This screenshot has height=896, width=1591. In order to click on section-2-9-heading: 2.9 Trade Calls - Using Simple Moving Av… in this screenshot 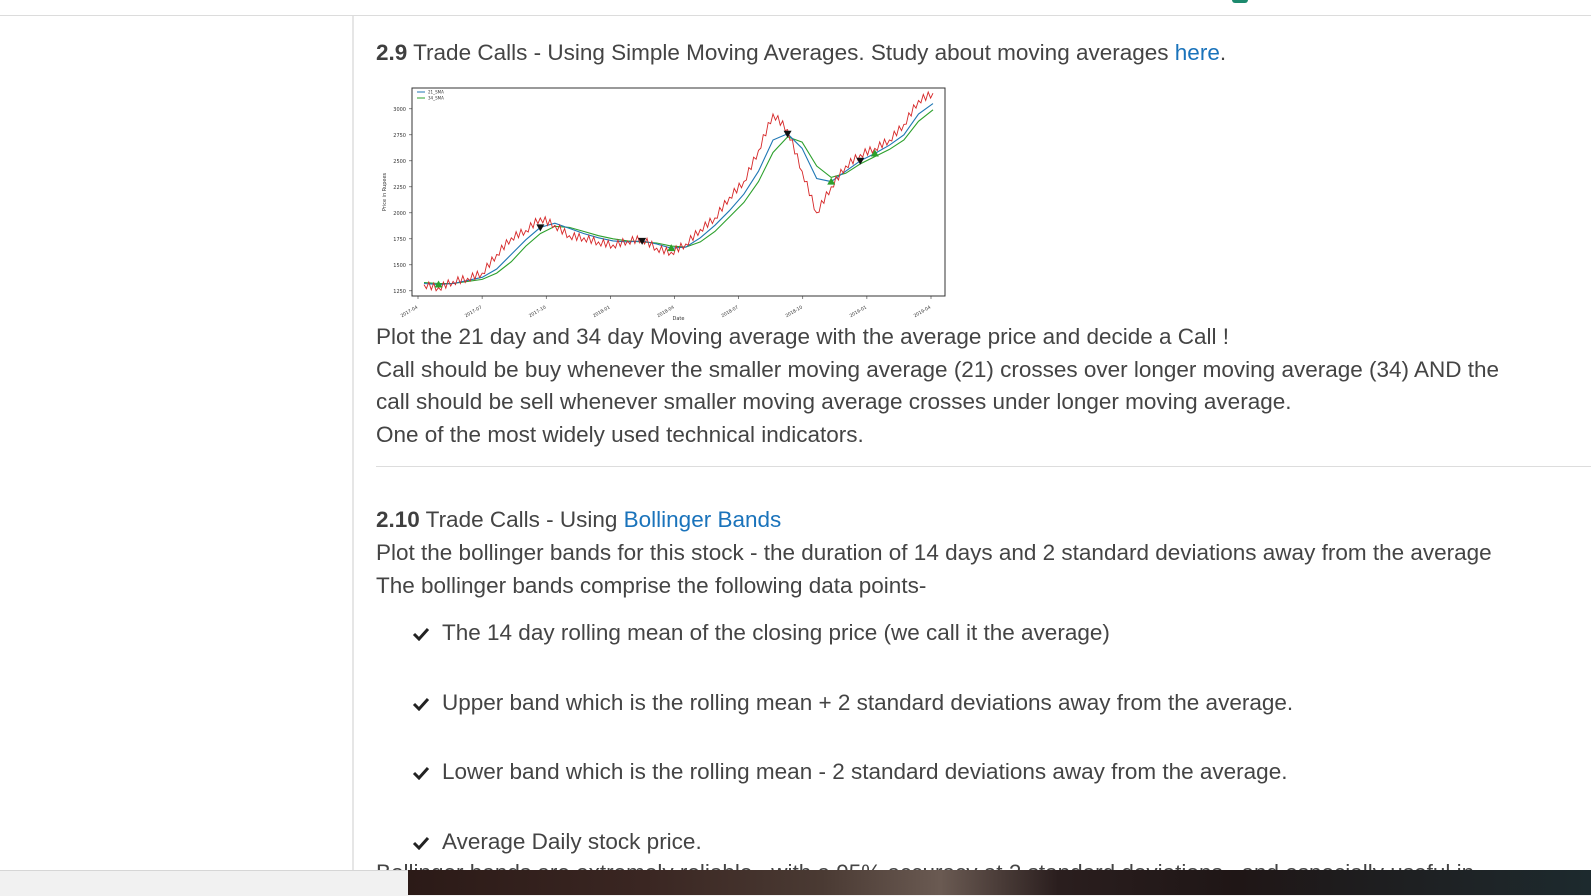, I will do `click(801, 53)`.